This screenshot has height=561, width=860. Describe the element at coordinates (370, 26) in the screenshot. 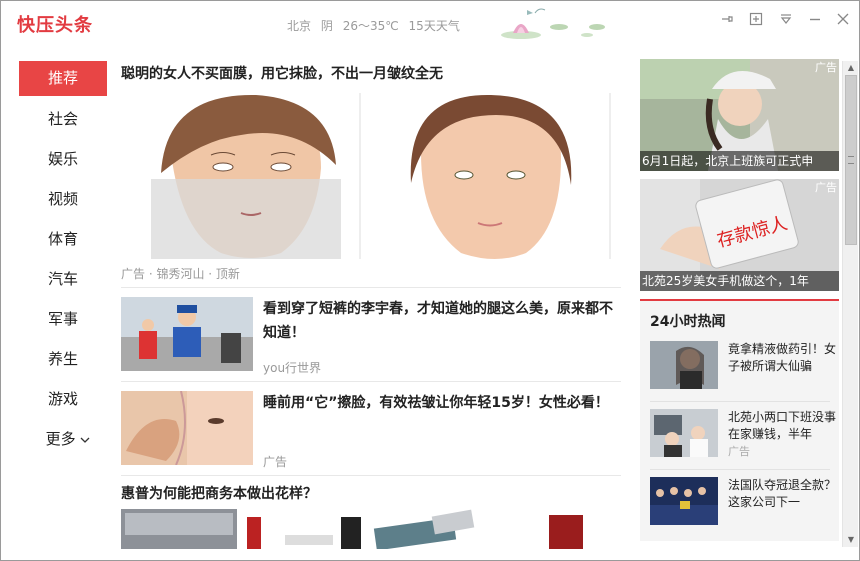

I see `weather-temp: 26～35℃` at that location.